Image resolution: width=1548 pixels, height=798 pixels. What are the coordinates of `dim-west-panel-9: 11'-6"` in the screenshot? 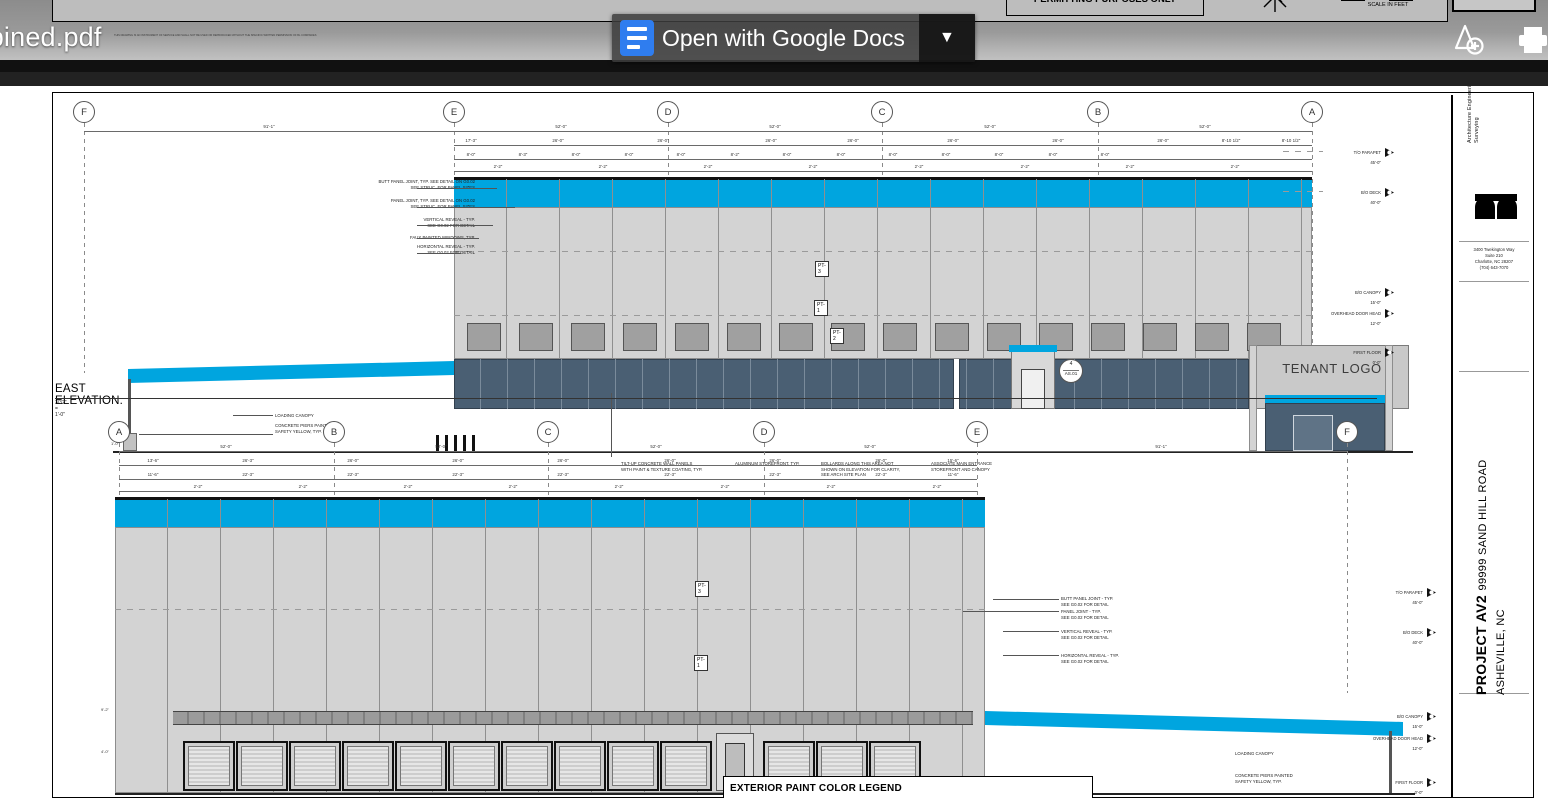 It's located at (953, 474).